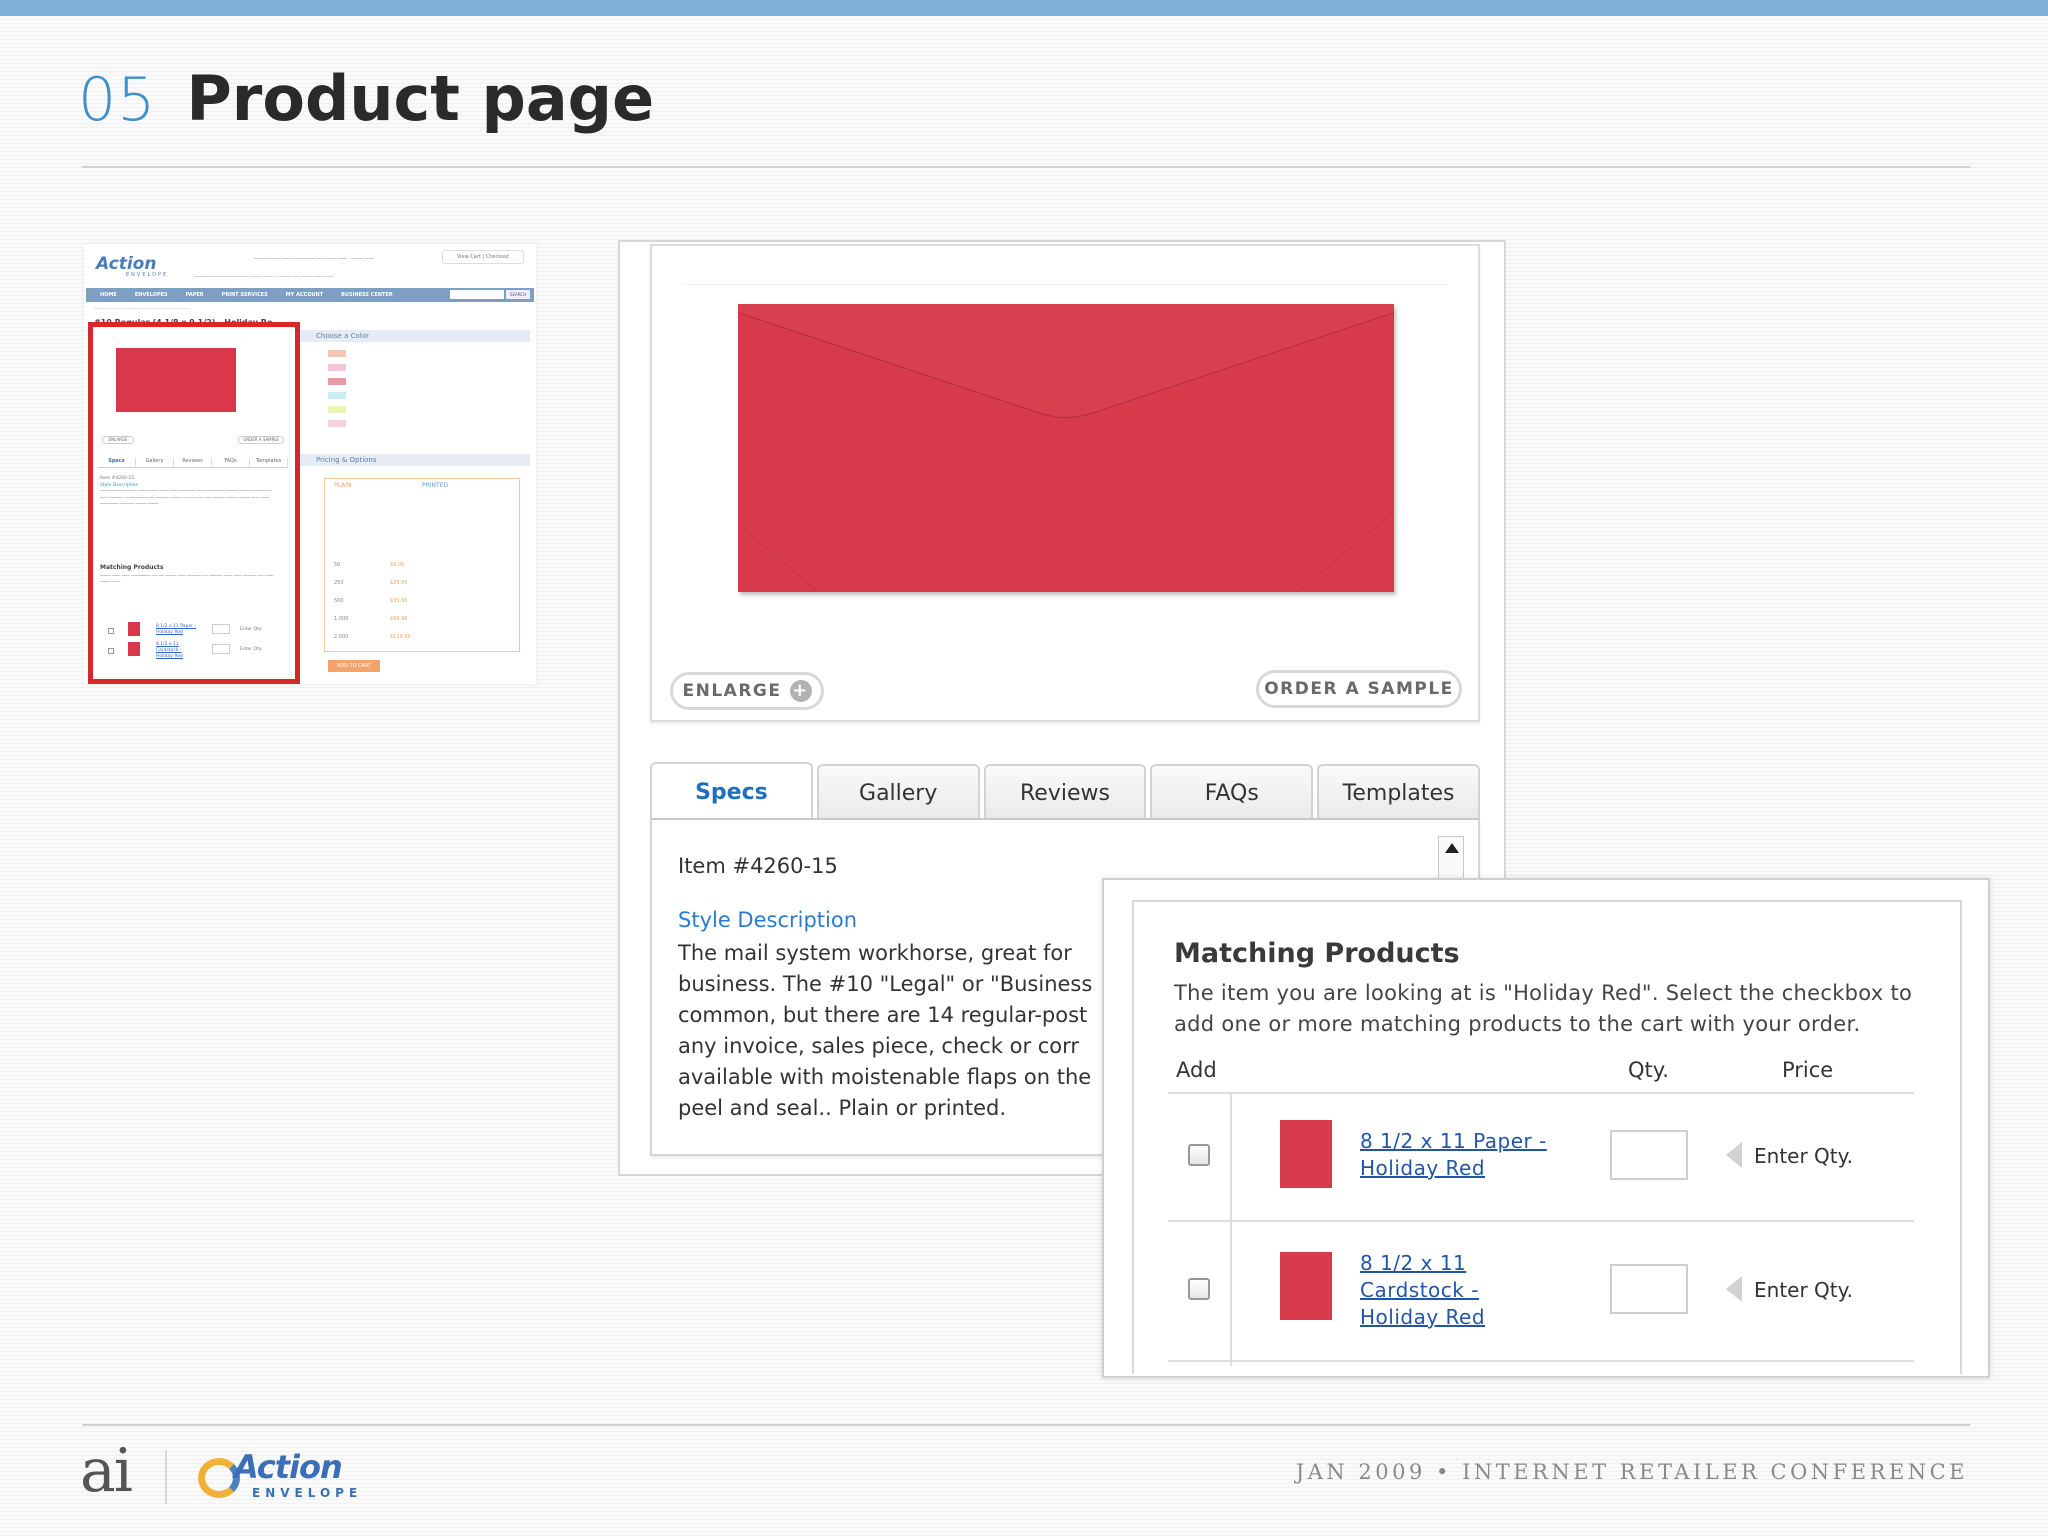 The image size is (2048, 1536). What do you see at coordinates (400, 637) in the screenshot?
I see `thumb-price: $119.95` at bounding box center [400, 637].